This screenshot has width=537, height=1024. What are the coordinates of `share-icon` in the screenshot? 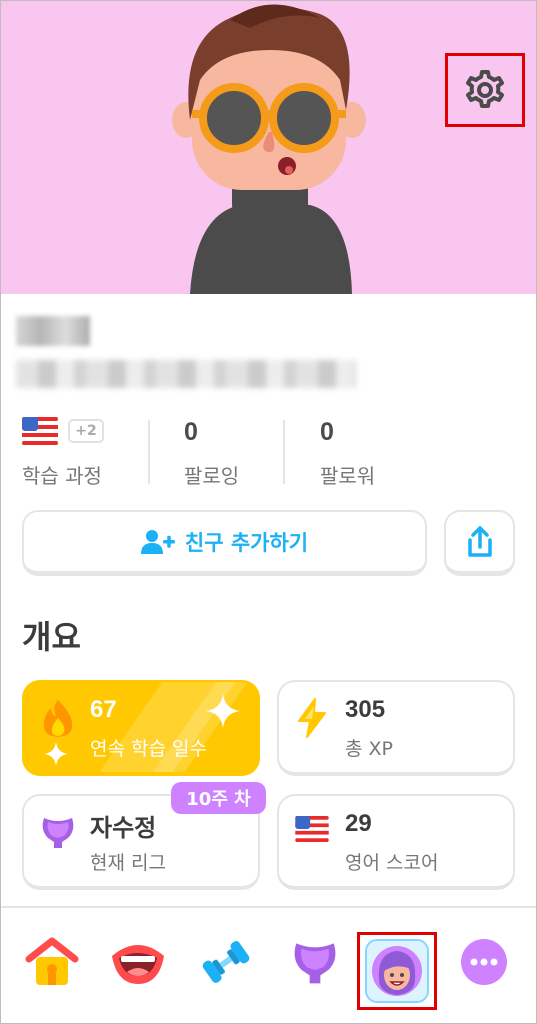 It's located at (479, 541).